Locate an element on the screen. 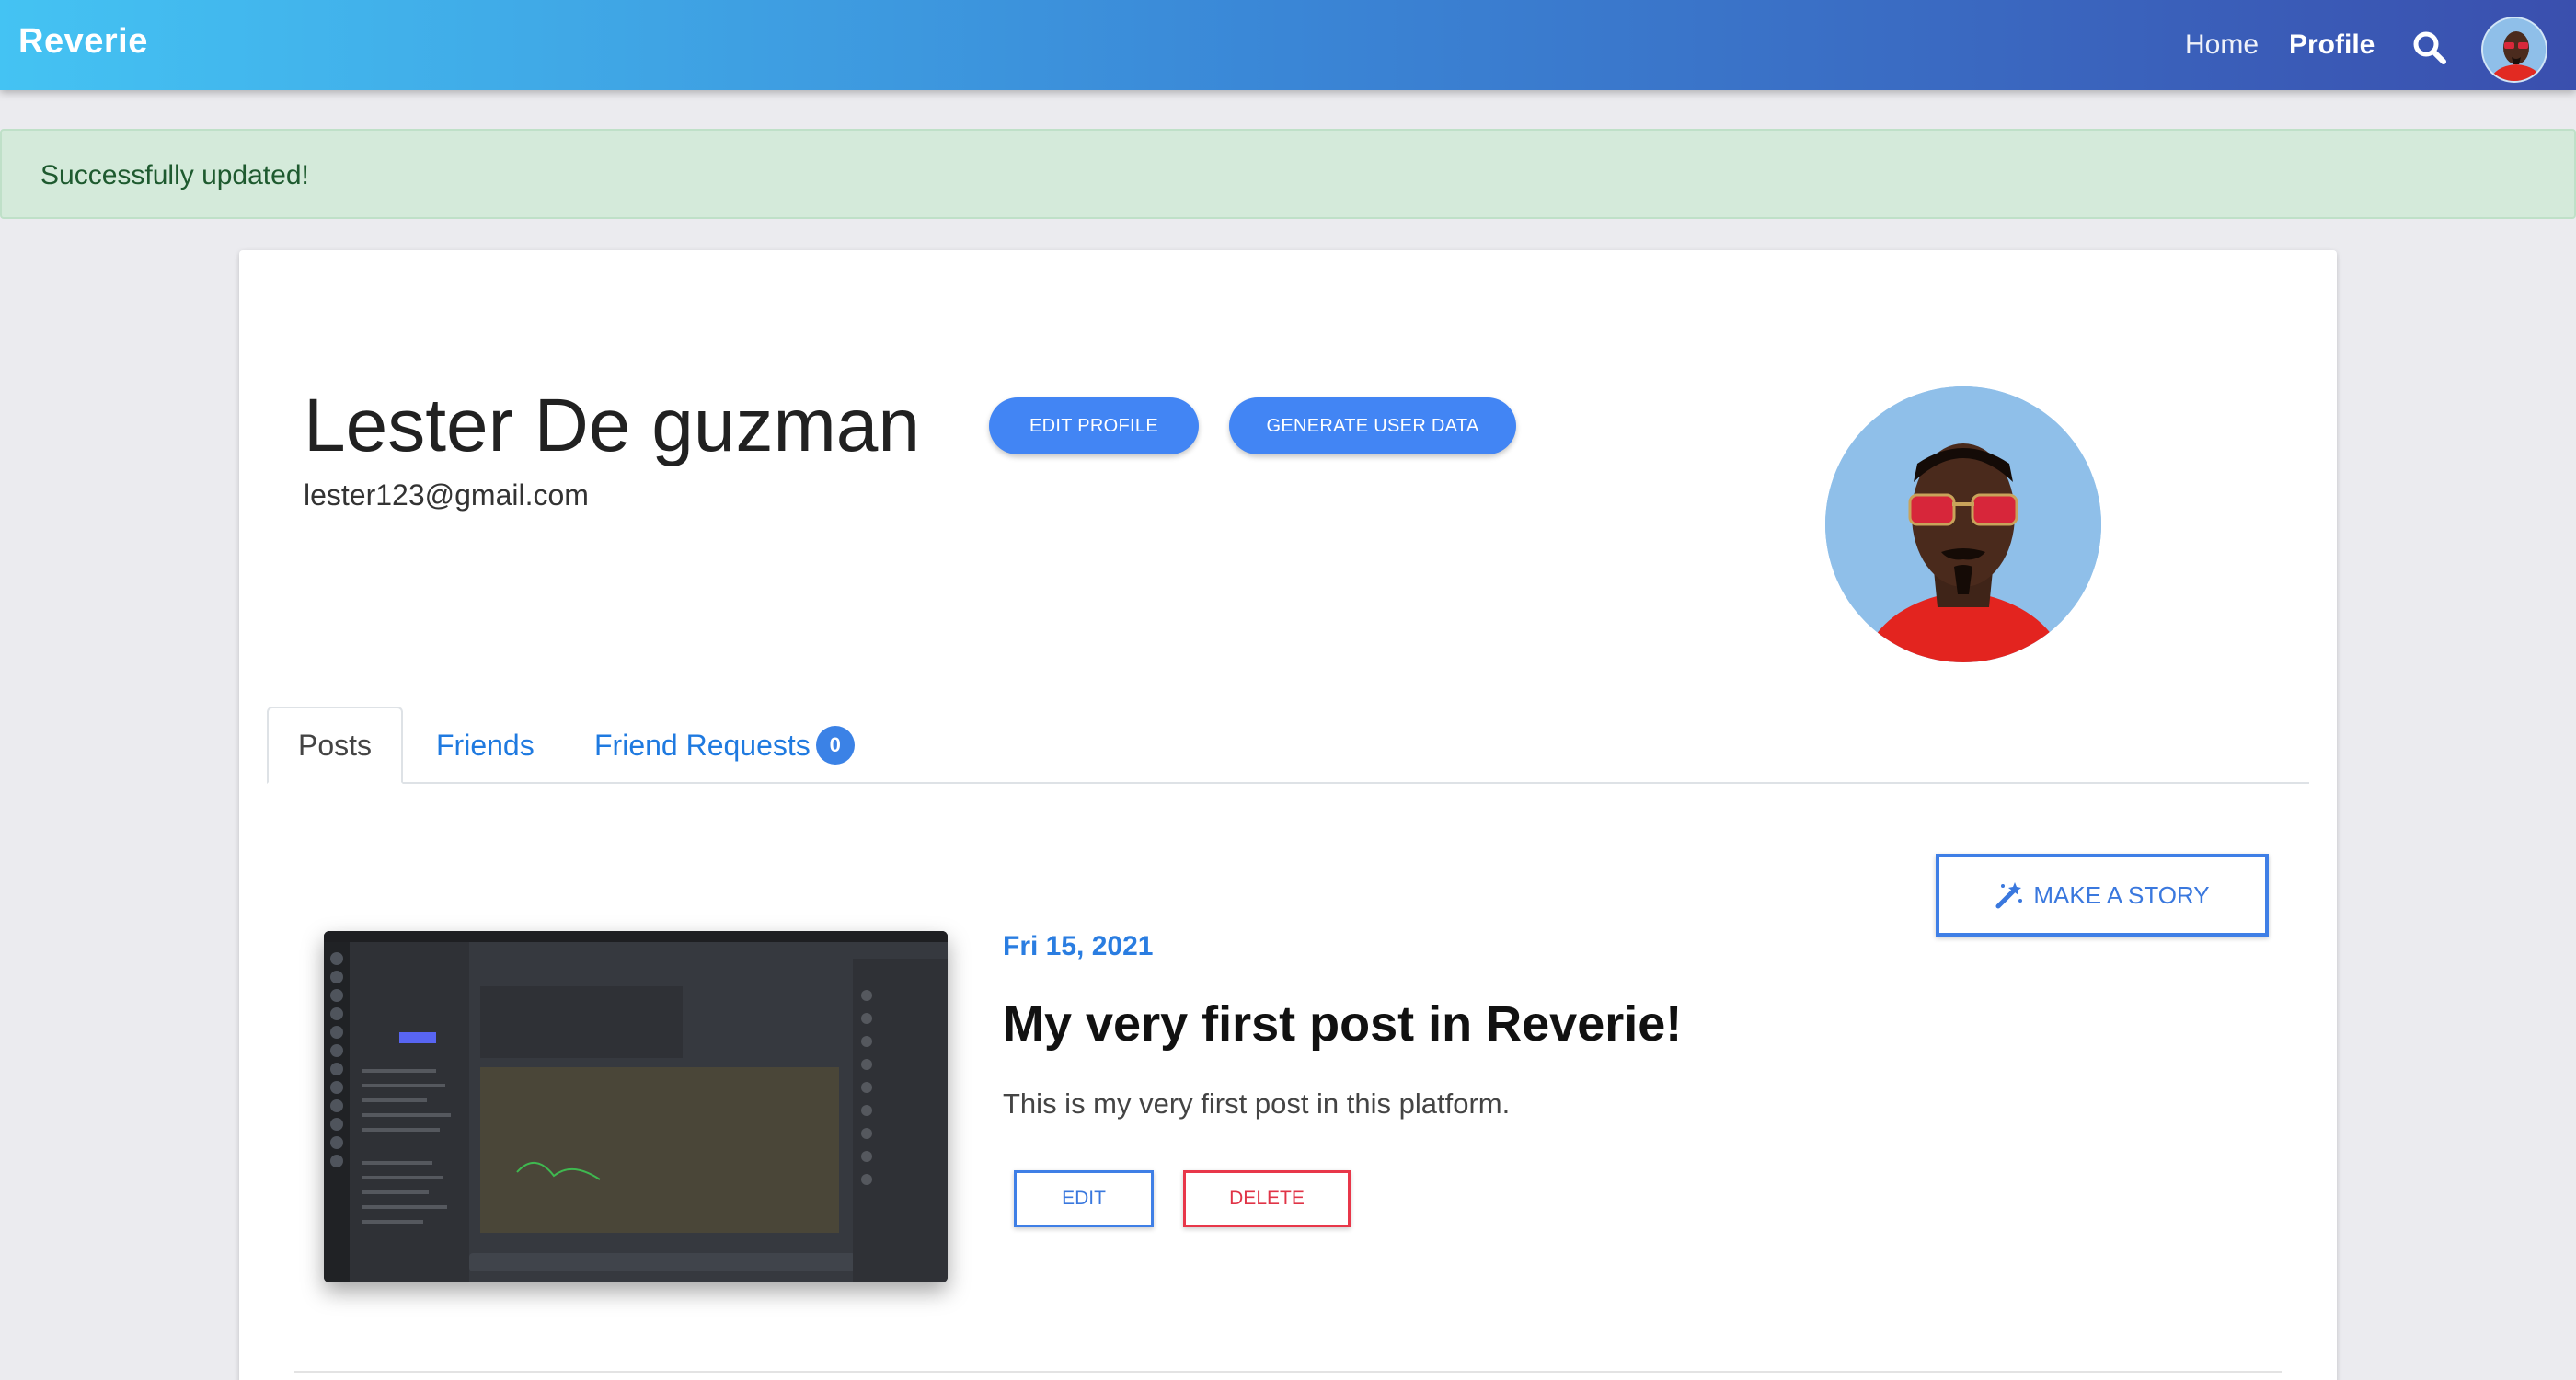  tab-posts: Posts is located at coordinates (335, 745).